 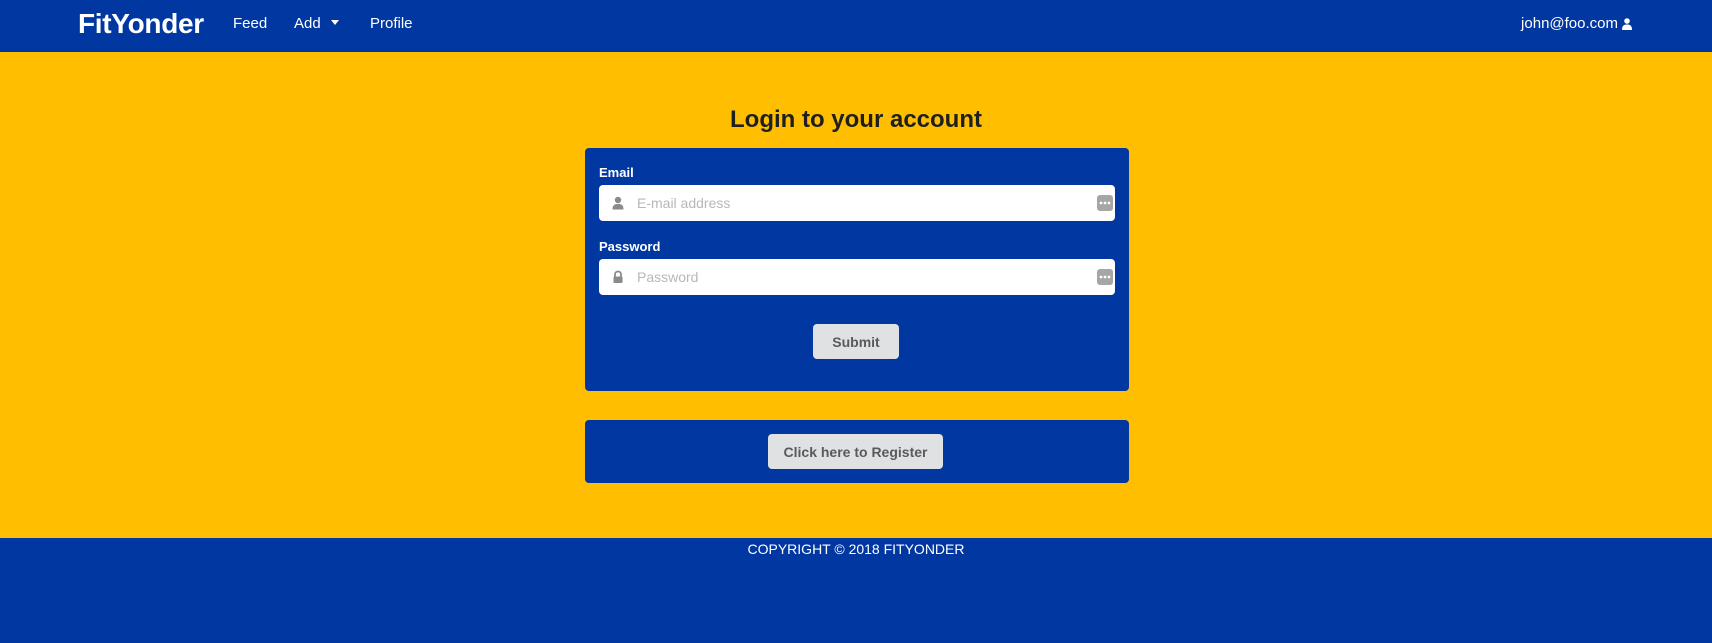 What do you see at coordinates (856, 549) in the screenshot?
I see `copyright-text: COPYRIGHT © 2018 FITYONDER` at bounding box center [856, 549].